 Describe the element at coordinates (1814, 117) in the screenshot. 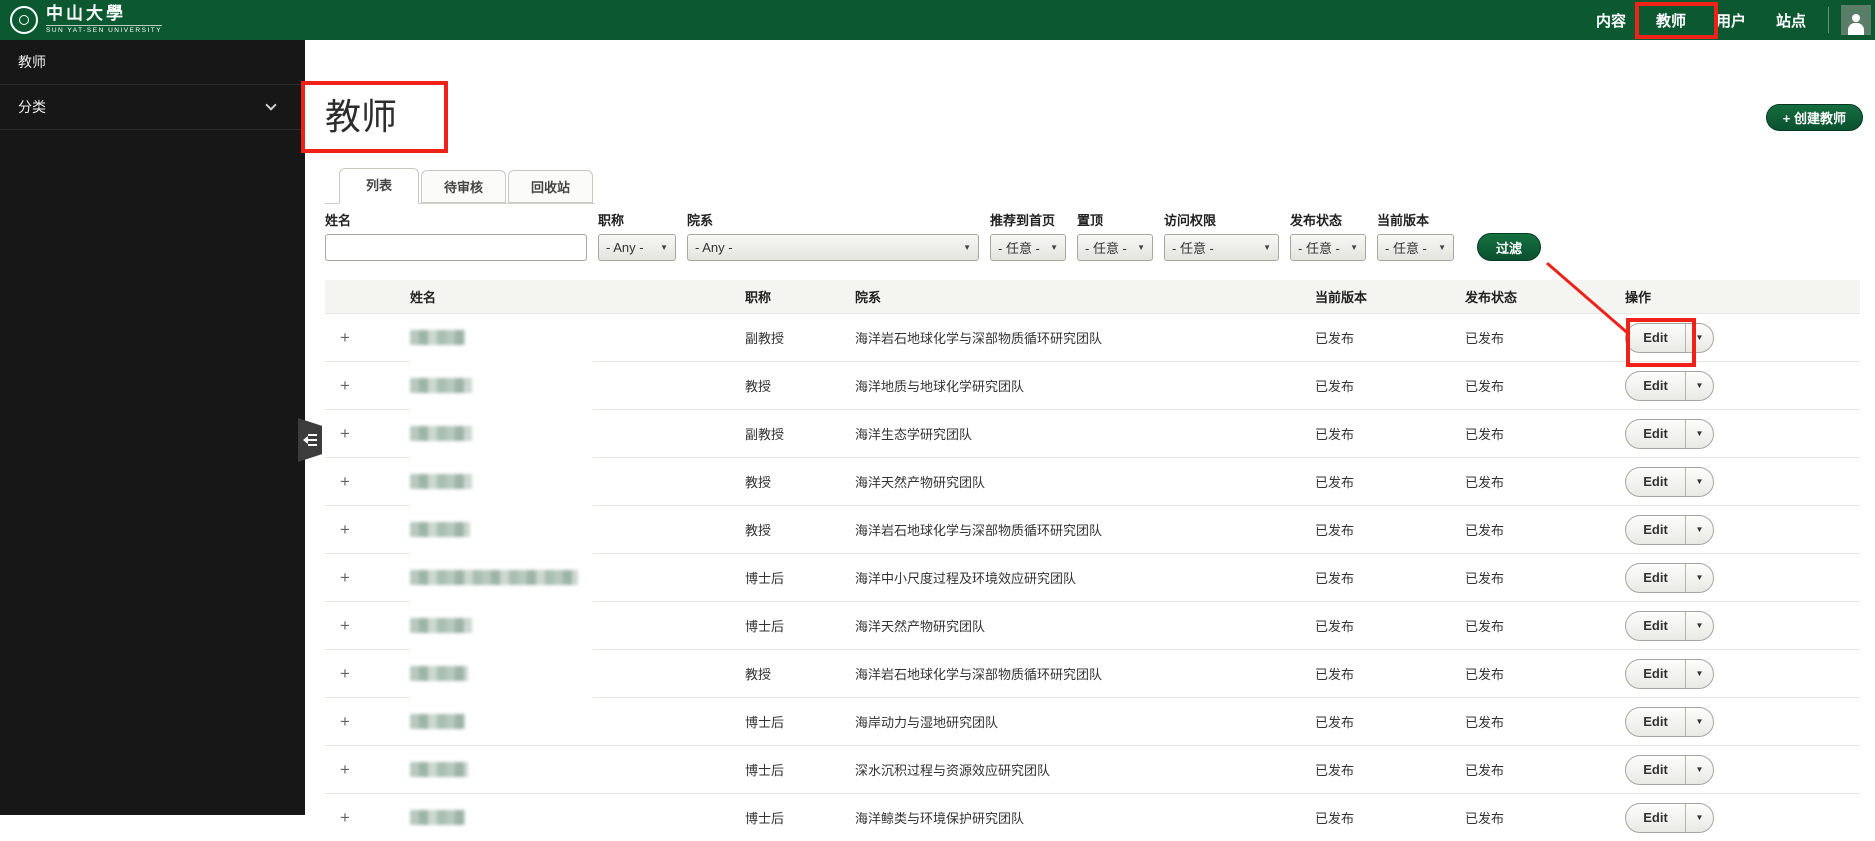

I see `create-teacher-button: + 创建教师` at that location.